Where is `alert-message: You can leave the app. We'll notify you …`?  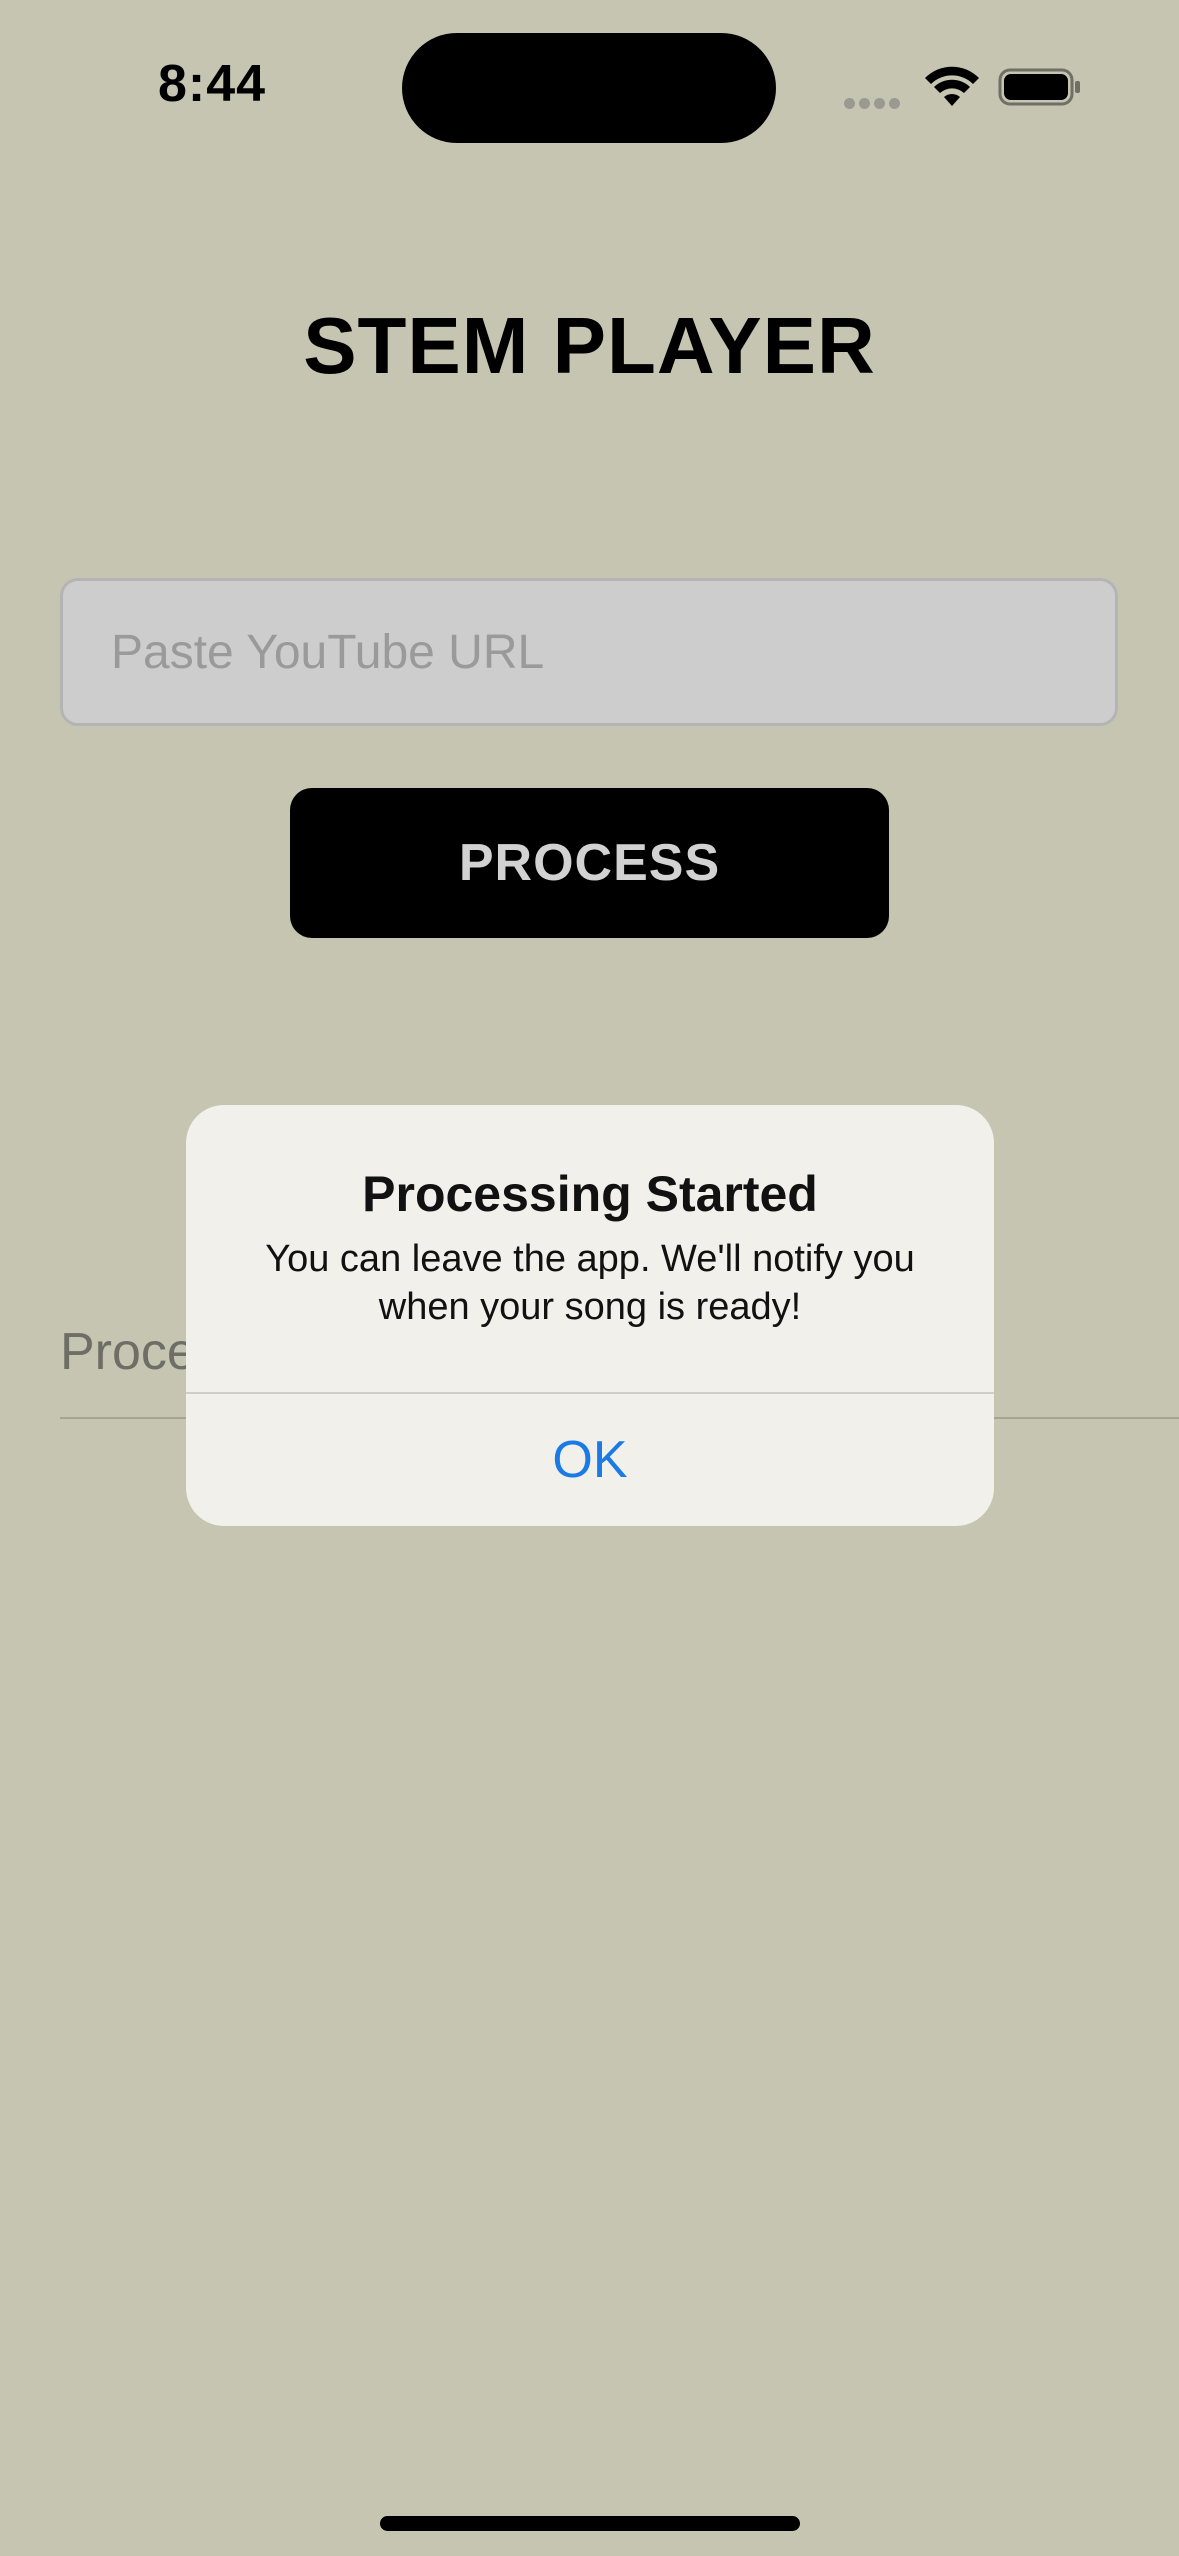
alert-message: You can leave the app. We'll notify you … is located at coordinates (590, 1283).